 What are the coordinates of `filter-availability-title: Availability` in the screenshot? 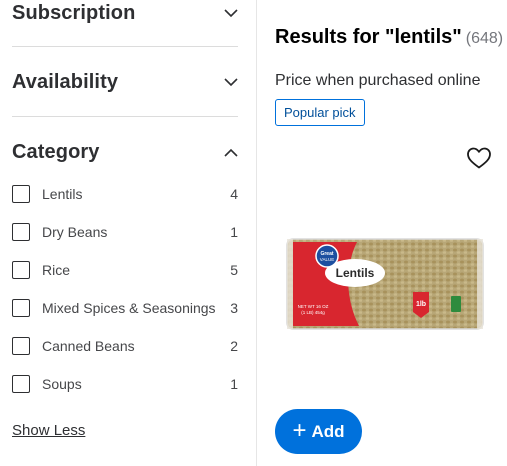 It's located at (65, 81).